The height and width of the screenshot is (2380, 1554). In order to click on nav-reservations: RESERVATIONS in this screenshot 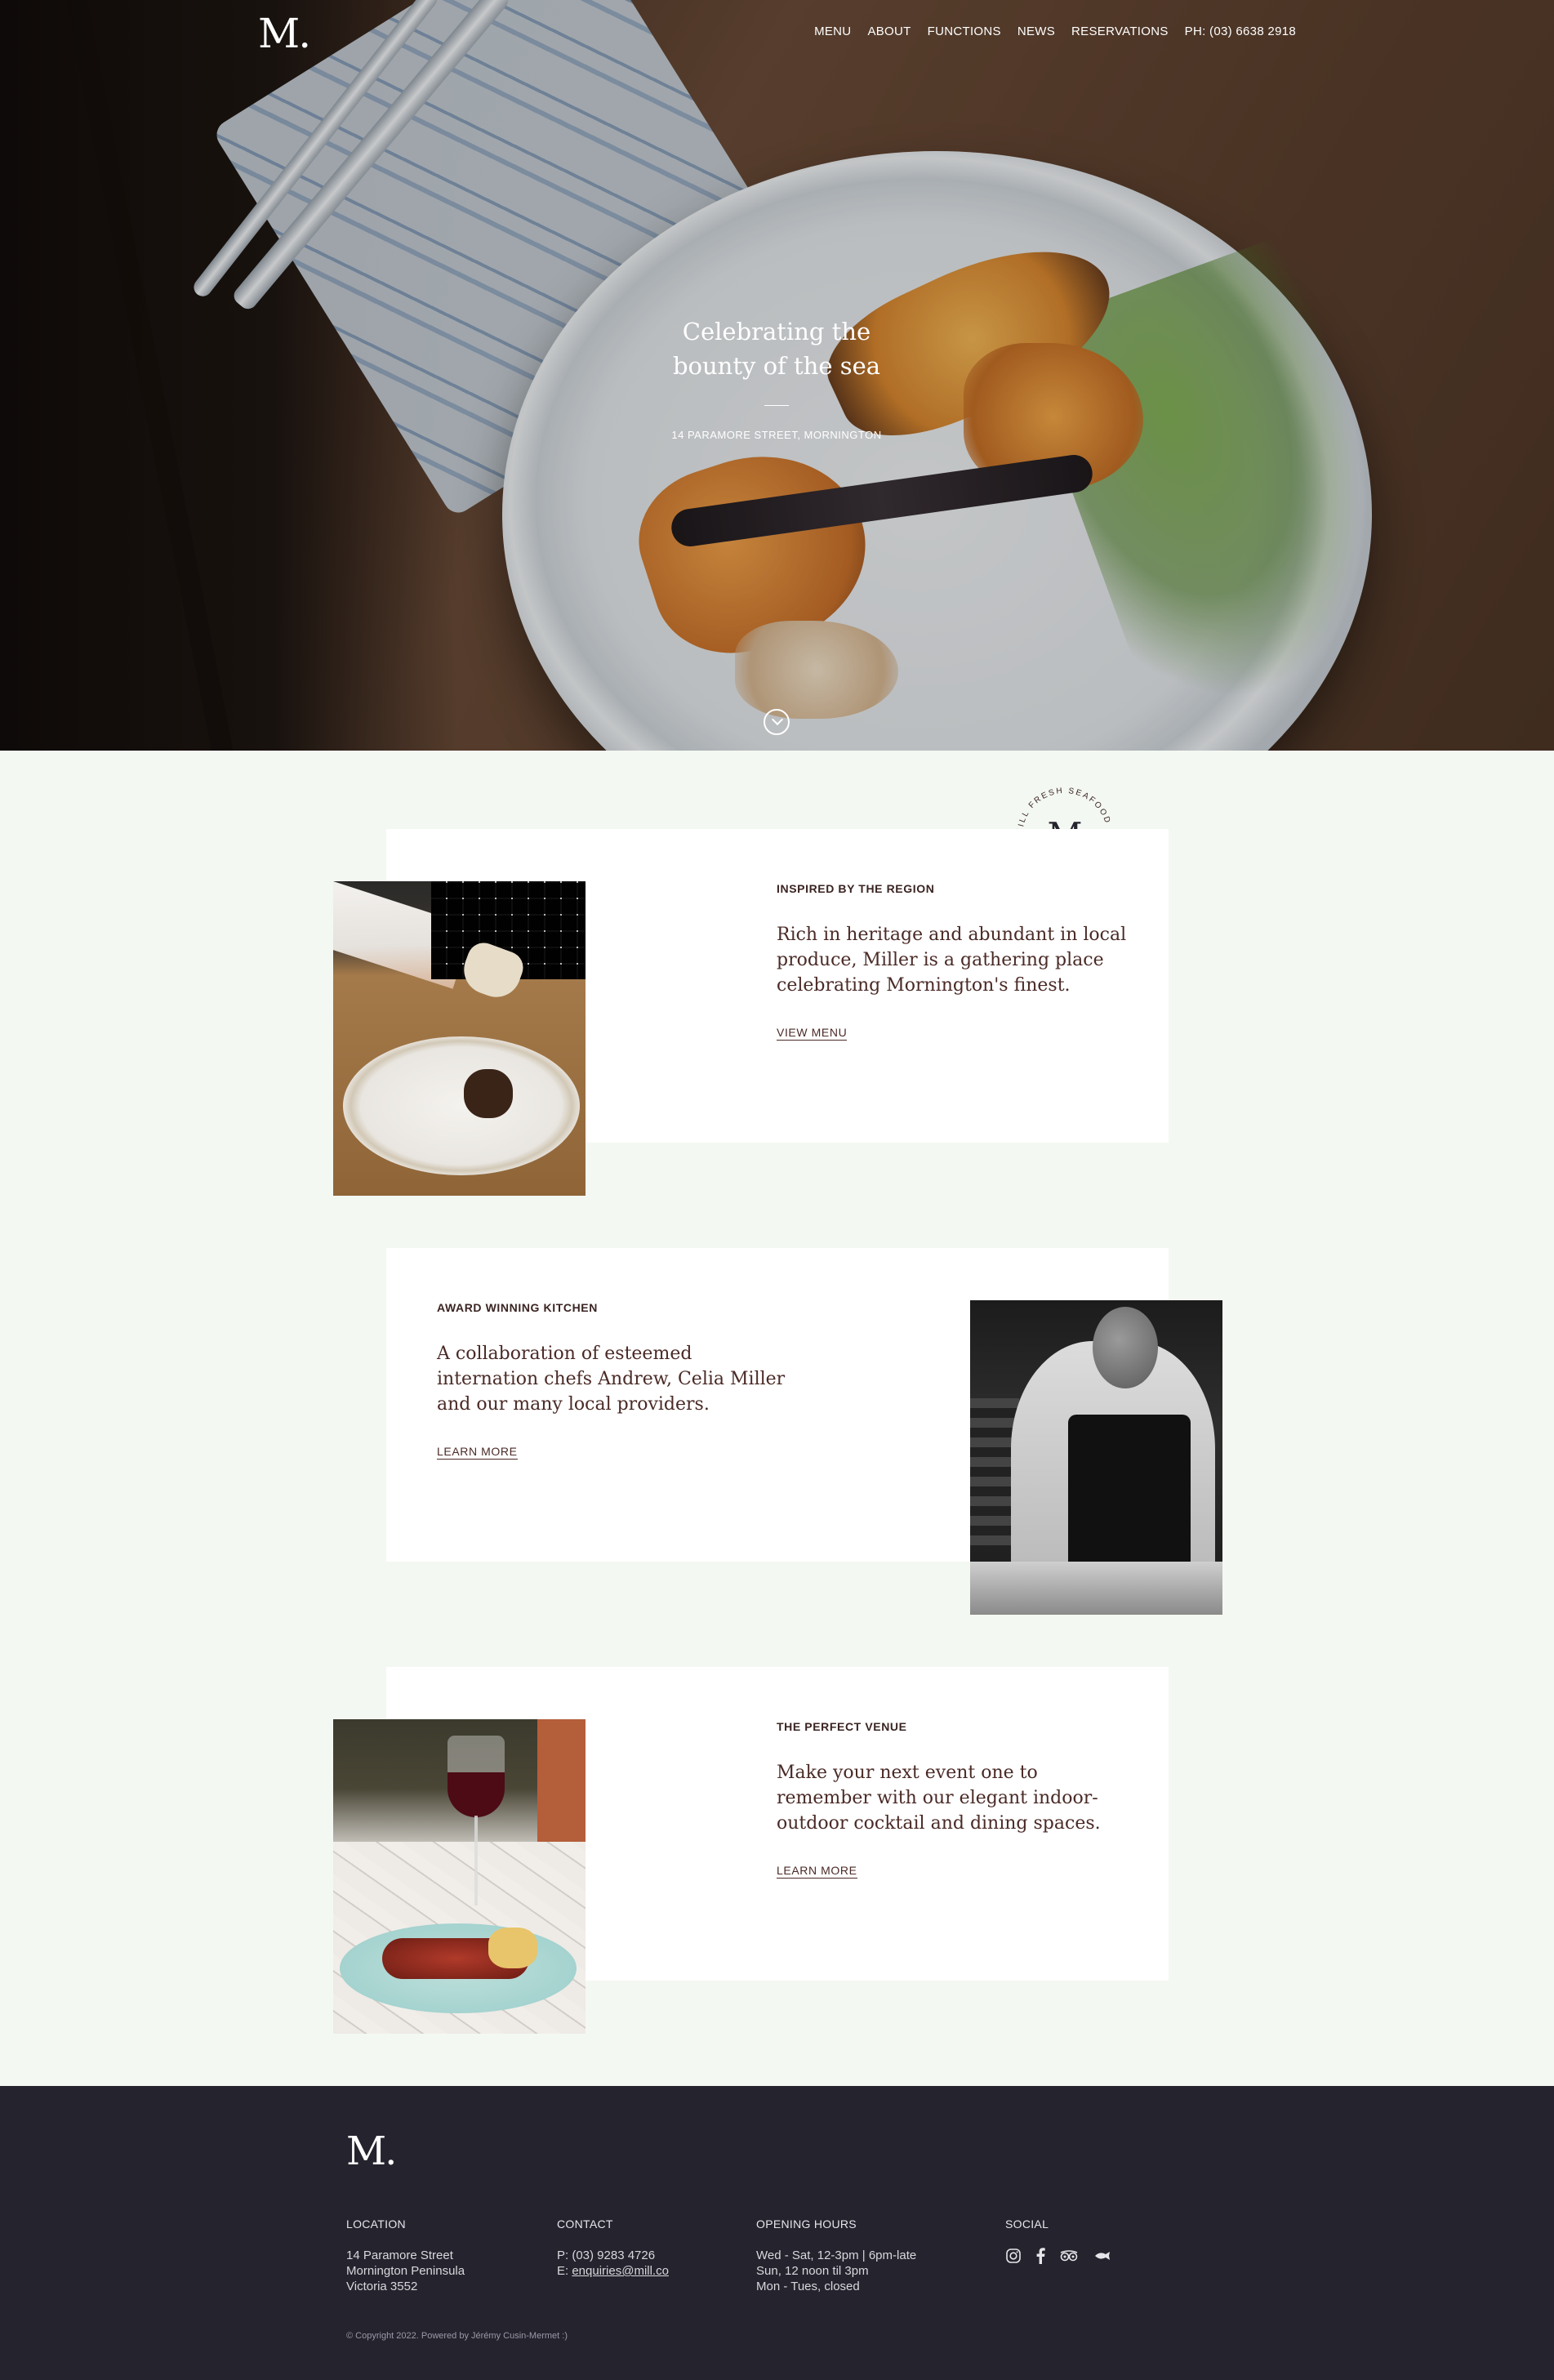, I will do `click(1120, 32)`.